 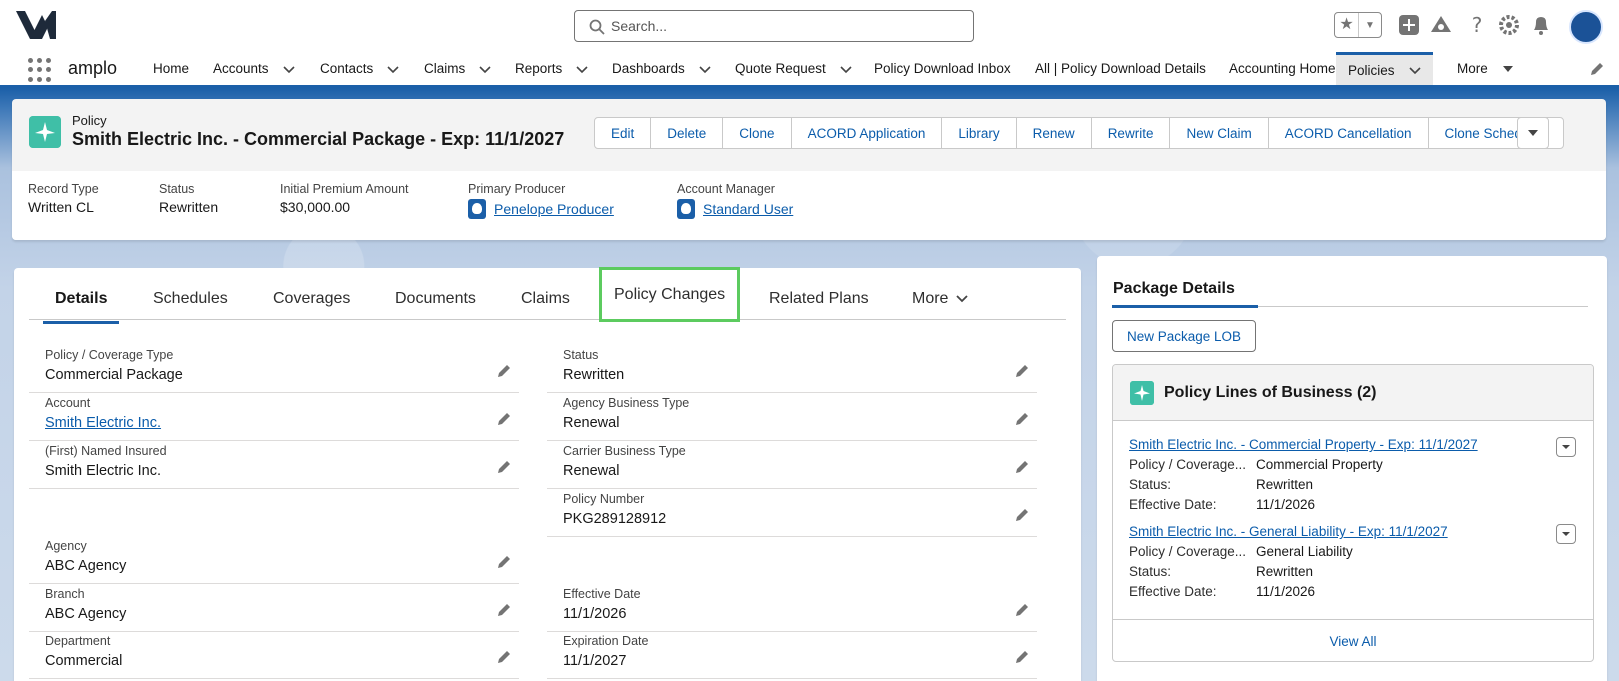 What do you see at coordinates (551, 68) in the screenshot?
I see `nav-item-reports: Reports` at bounding box center [551, 68].